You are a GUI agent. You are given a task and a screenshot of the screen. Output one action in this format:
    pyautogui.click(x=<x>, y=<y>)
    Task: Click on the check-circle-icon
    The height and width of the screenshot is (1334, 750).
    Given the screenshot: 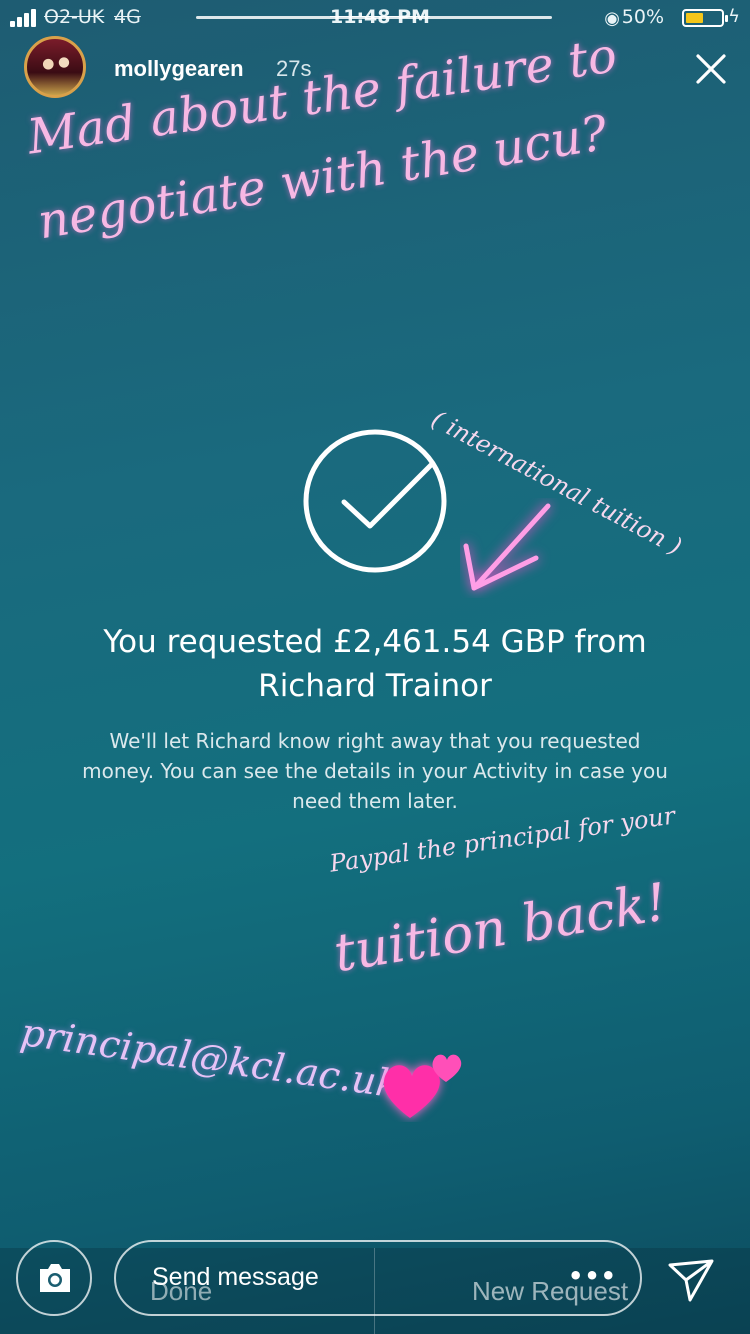 What is the action you would take?
    pyautogui.click(x=375, y=501)
    